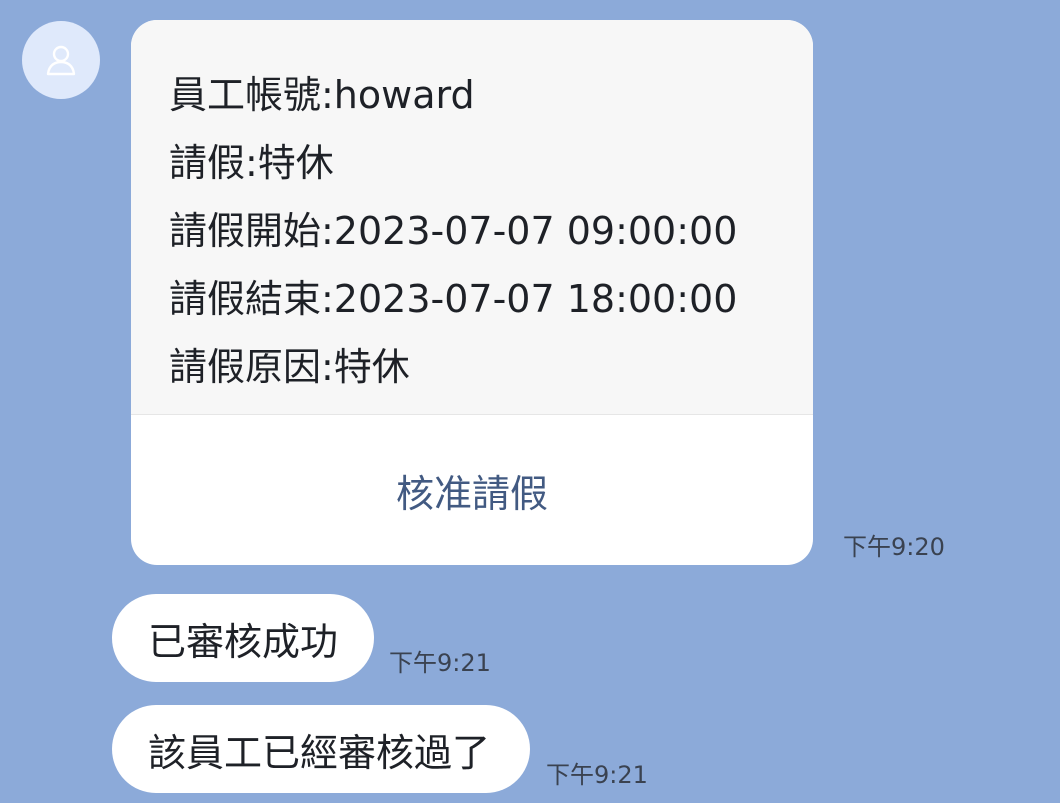 This screenshot has width=1060, height=803. What do you see at coordinates (453, 231) in the screenshot?
I see `leave-start-line: 請假開始:2023-07-07 09:00:00` at bounding box center [453, 231].